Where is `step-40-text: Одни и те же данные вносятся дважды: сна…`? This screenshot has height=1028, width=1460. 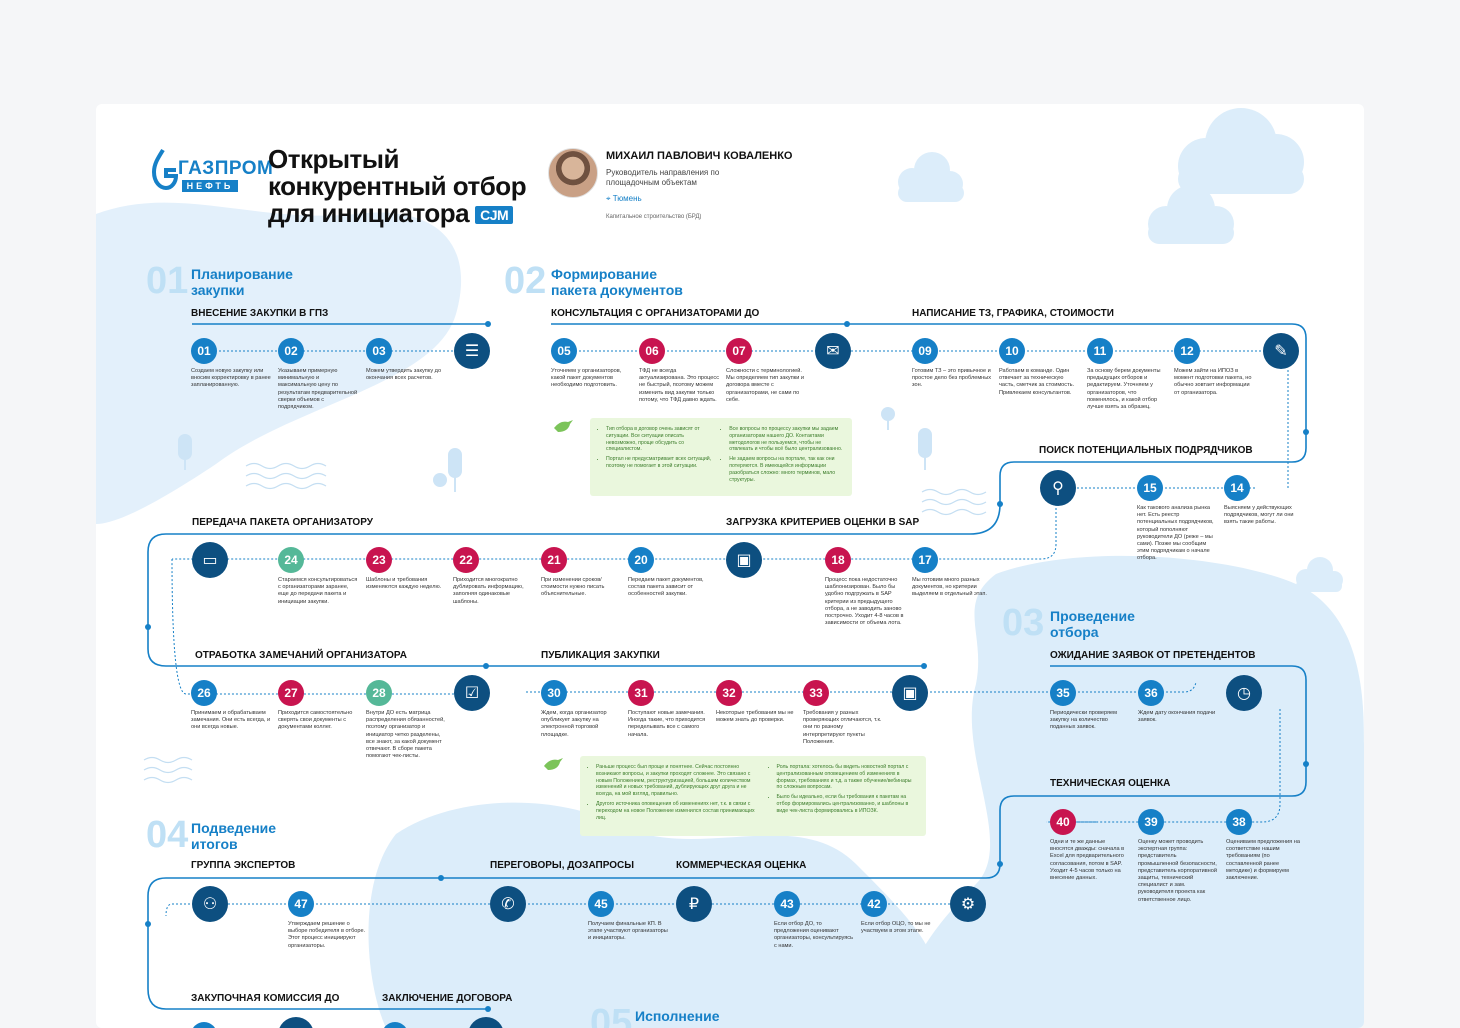 step-40-text: Одни и те же данные вносятся дважды: сна… is located at coordinates (1087, 860).